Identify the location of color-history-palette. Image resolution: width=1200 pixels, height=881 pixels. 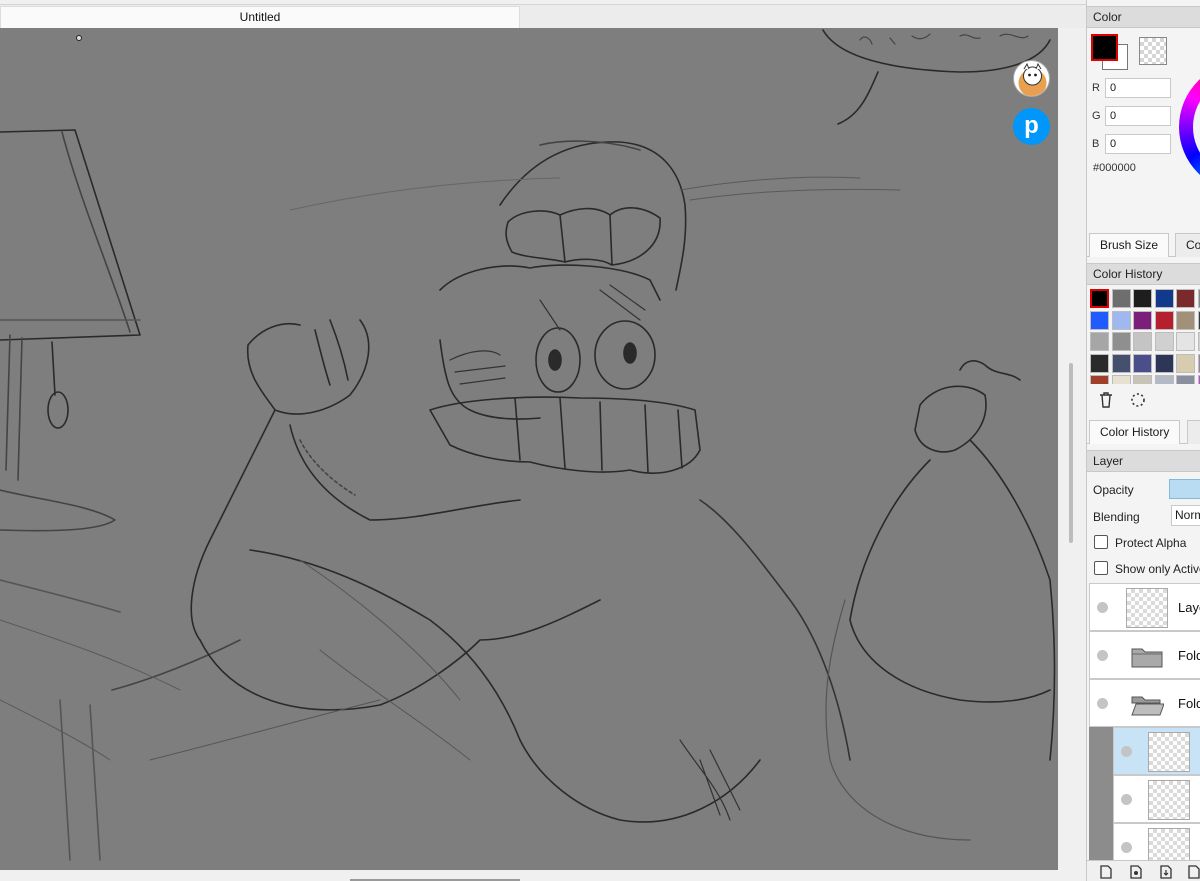
(1145, 336).